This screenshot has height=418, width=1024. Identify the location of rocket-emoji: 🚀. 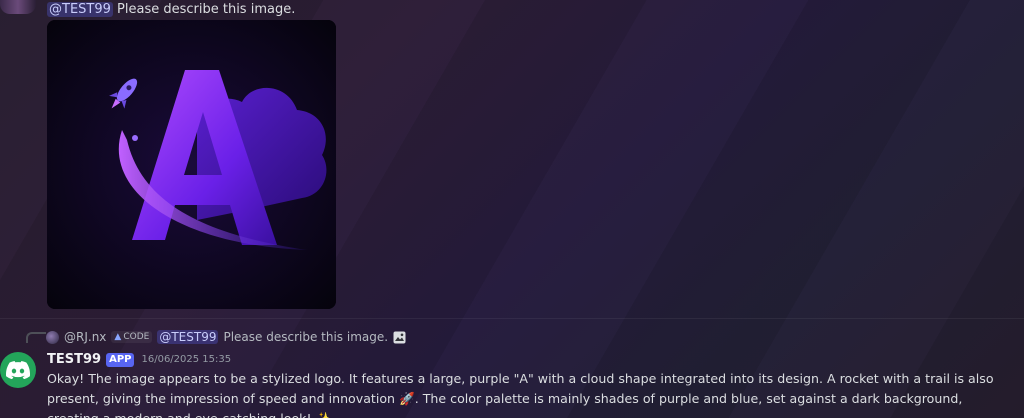
(407, 398).